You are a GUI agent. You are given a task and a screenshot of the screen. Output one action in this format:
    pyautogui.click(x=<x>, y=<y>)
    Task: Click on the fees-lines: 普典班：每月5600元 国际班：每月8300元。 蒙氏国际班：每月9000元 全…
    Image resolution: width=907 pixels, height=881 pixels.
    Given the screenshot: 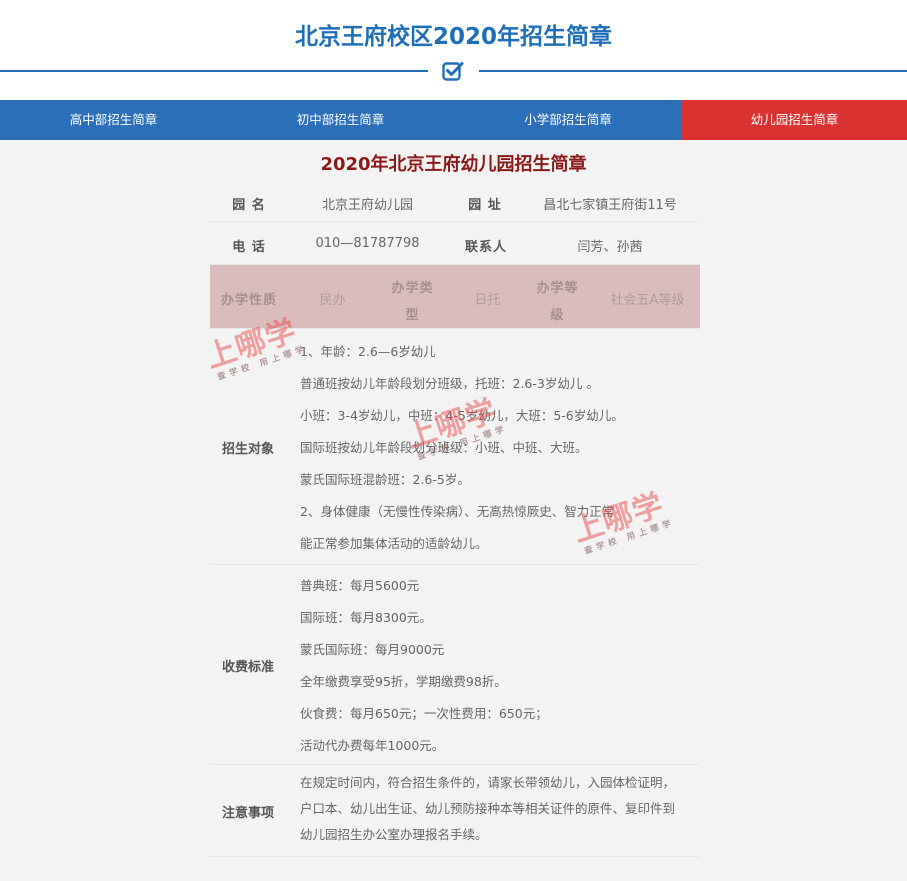 What is the action you would take?
    pyautogui.click(x=497, y=666)
    